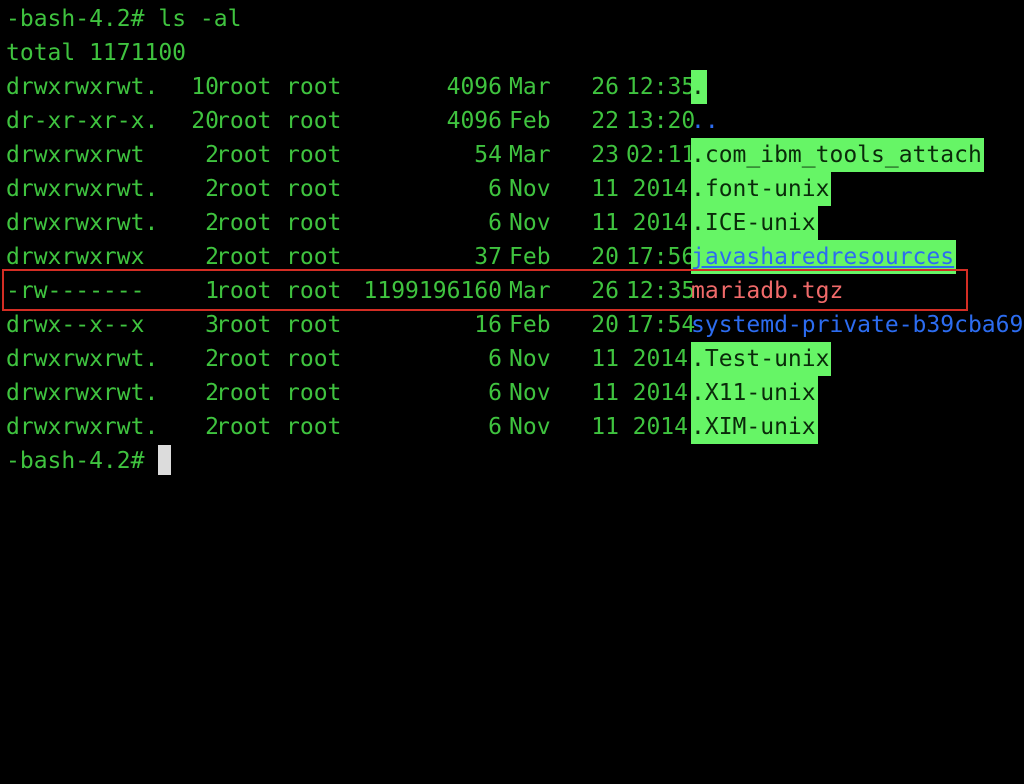  Describe the element at coordinates (75, 257) in the screenshot. I see `permissions: drwxrwxrwx` at that location.